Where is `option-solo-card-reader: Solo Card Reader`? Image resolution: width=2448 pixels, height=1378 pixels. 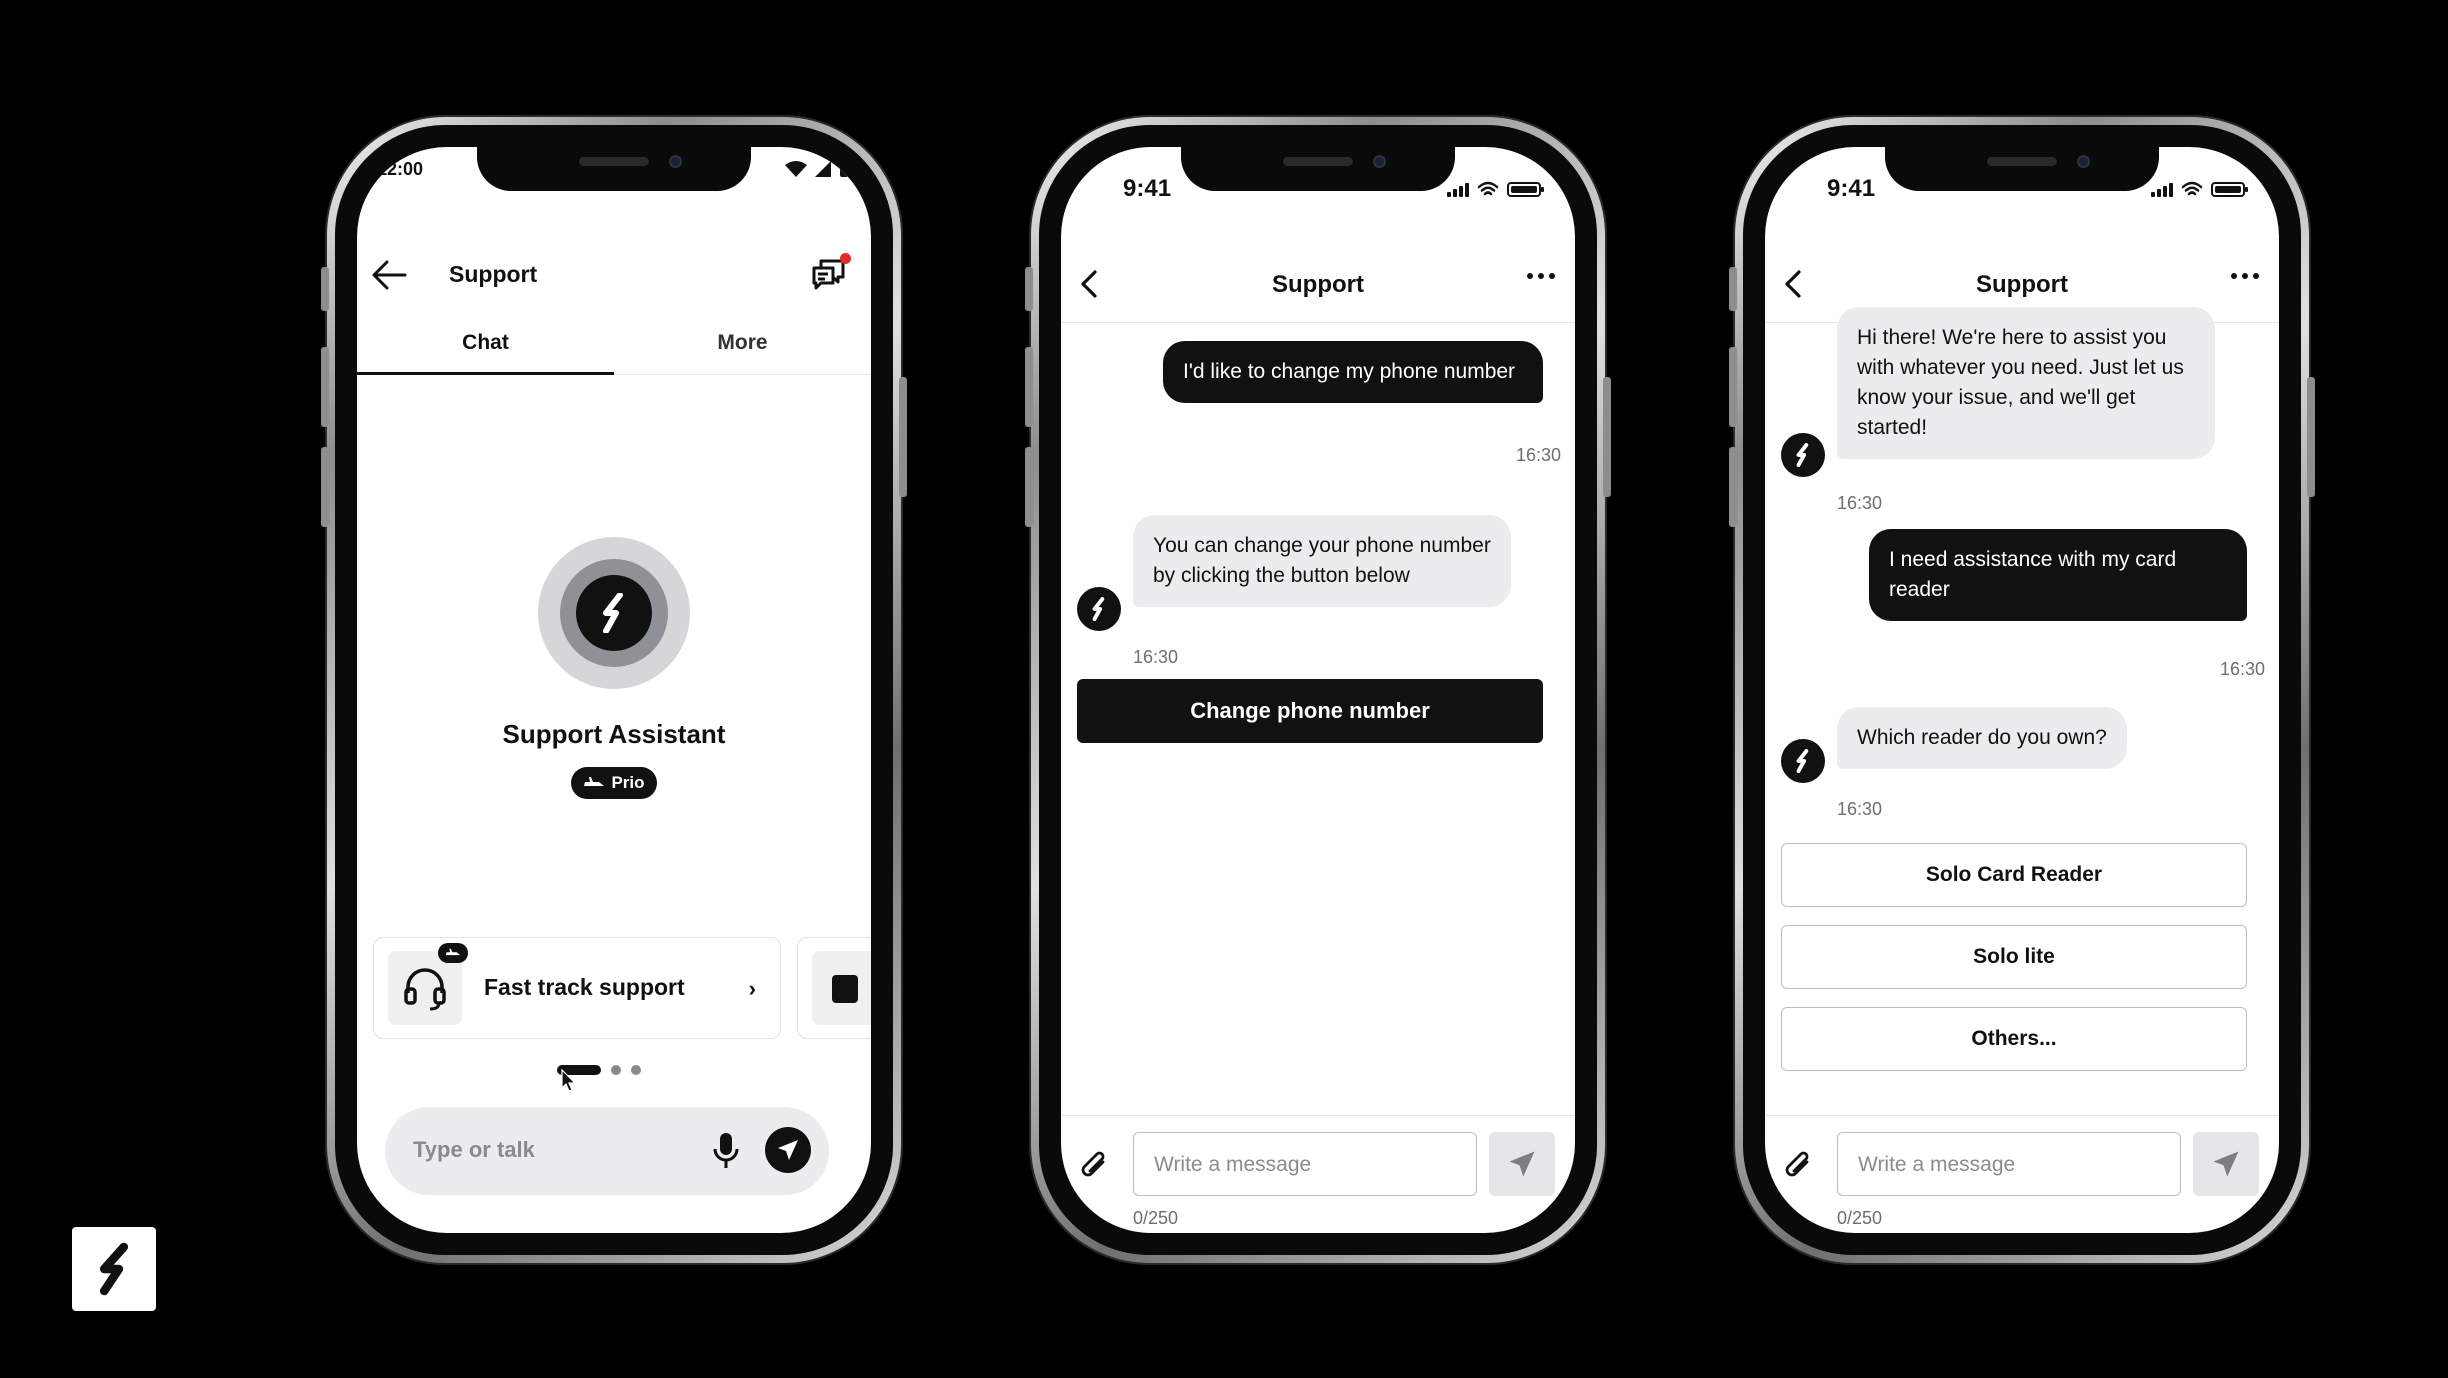
option-solo-card-reader: Solo Card Reader is located at coordinates (2014, 875).